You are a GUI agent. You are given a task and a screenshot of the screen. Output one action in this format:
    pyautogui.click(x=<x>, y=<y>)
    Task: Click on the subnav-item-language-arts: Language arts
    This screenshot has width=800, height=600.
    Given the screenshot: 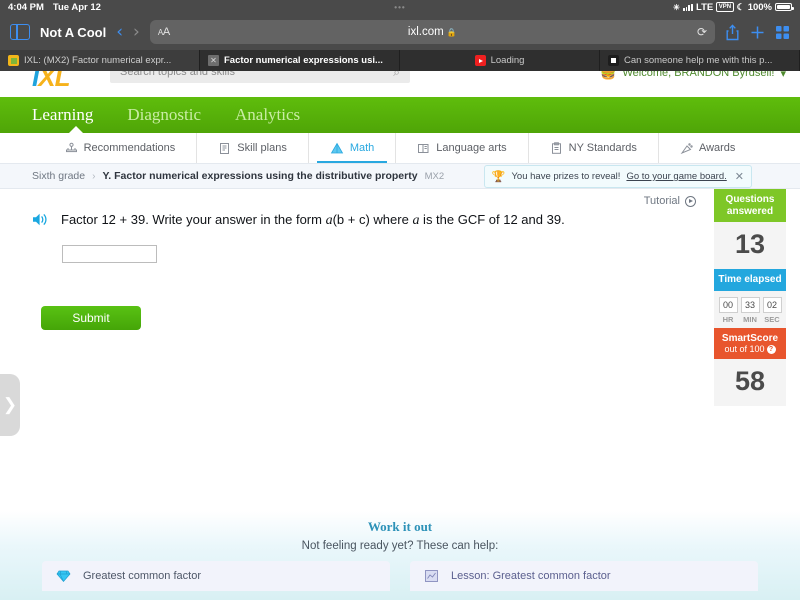 What is the action you would take?
    pyautogui.click(x=462, y=148)
    